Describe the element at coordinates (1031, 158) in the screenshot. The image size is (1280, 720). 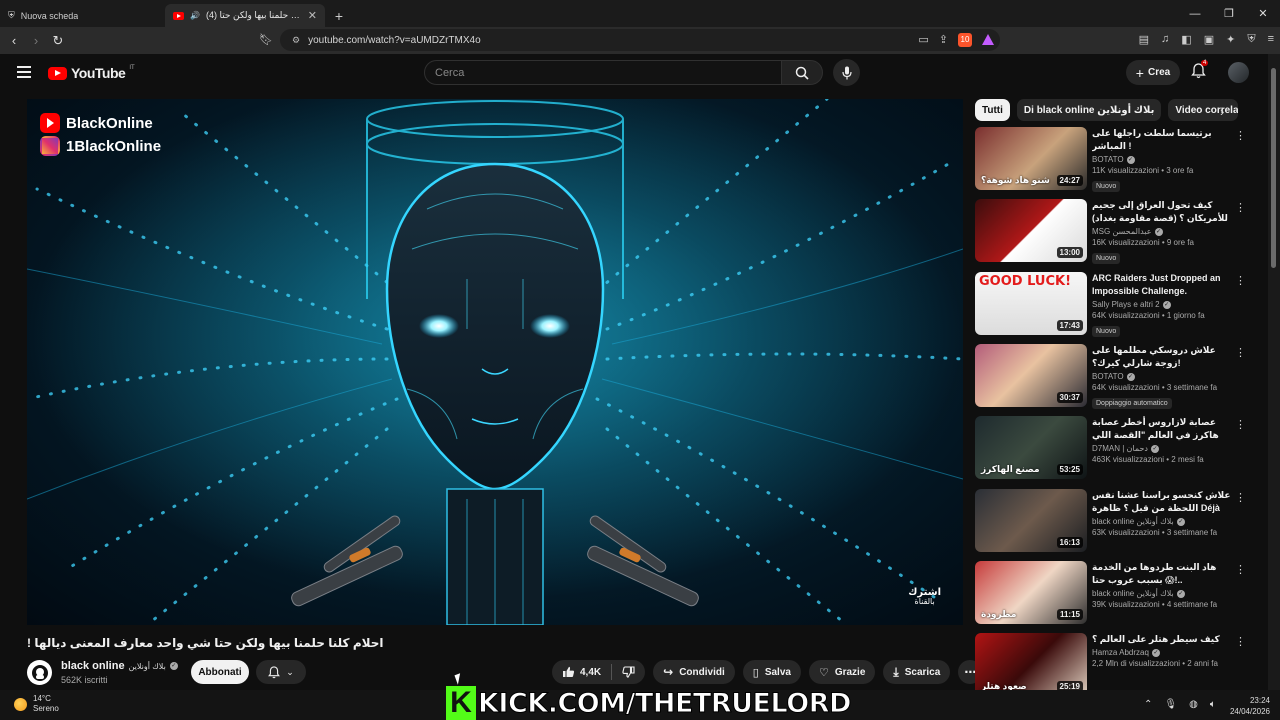
I see `video-thumbnail: شنو هاد شوهة؟ 24:27` at that location.